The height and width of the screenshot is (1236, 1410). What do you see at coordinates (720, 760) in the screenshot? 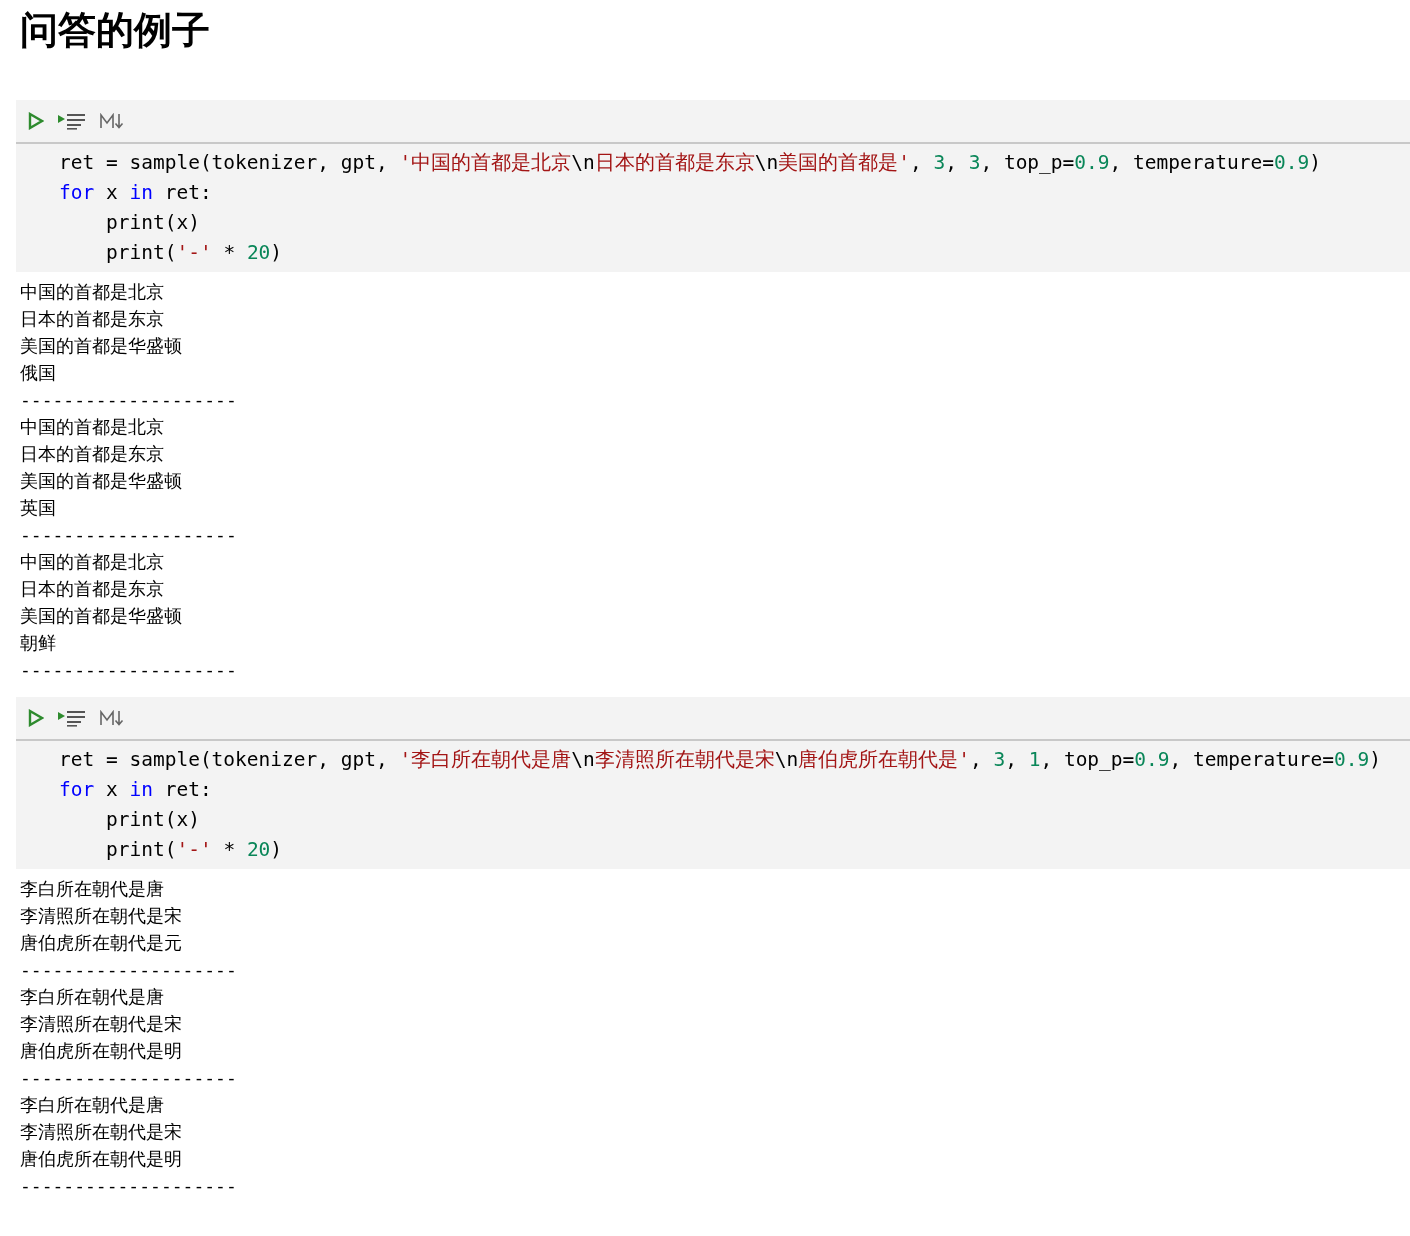
I see `code-line: ret = sample(tokenizer, gpt, '李白所在朝代是唐\n李清照所在朝代是宋\n唐伯虎所在朝代是', 3, 1, top_p=0.9, temperature=0.9)` at bounding box center [720, 760].